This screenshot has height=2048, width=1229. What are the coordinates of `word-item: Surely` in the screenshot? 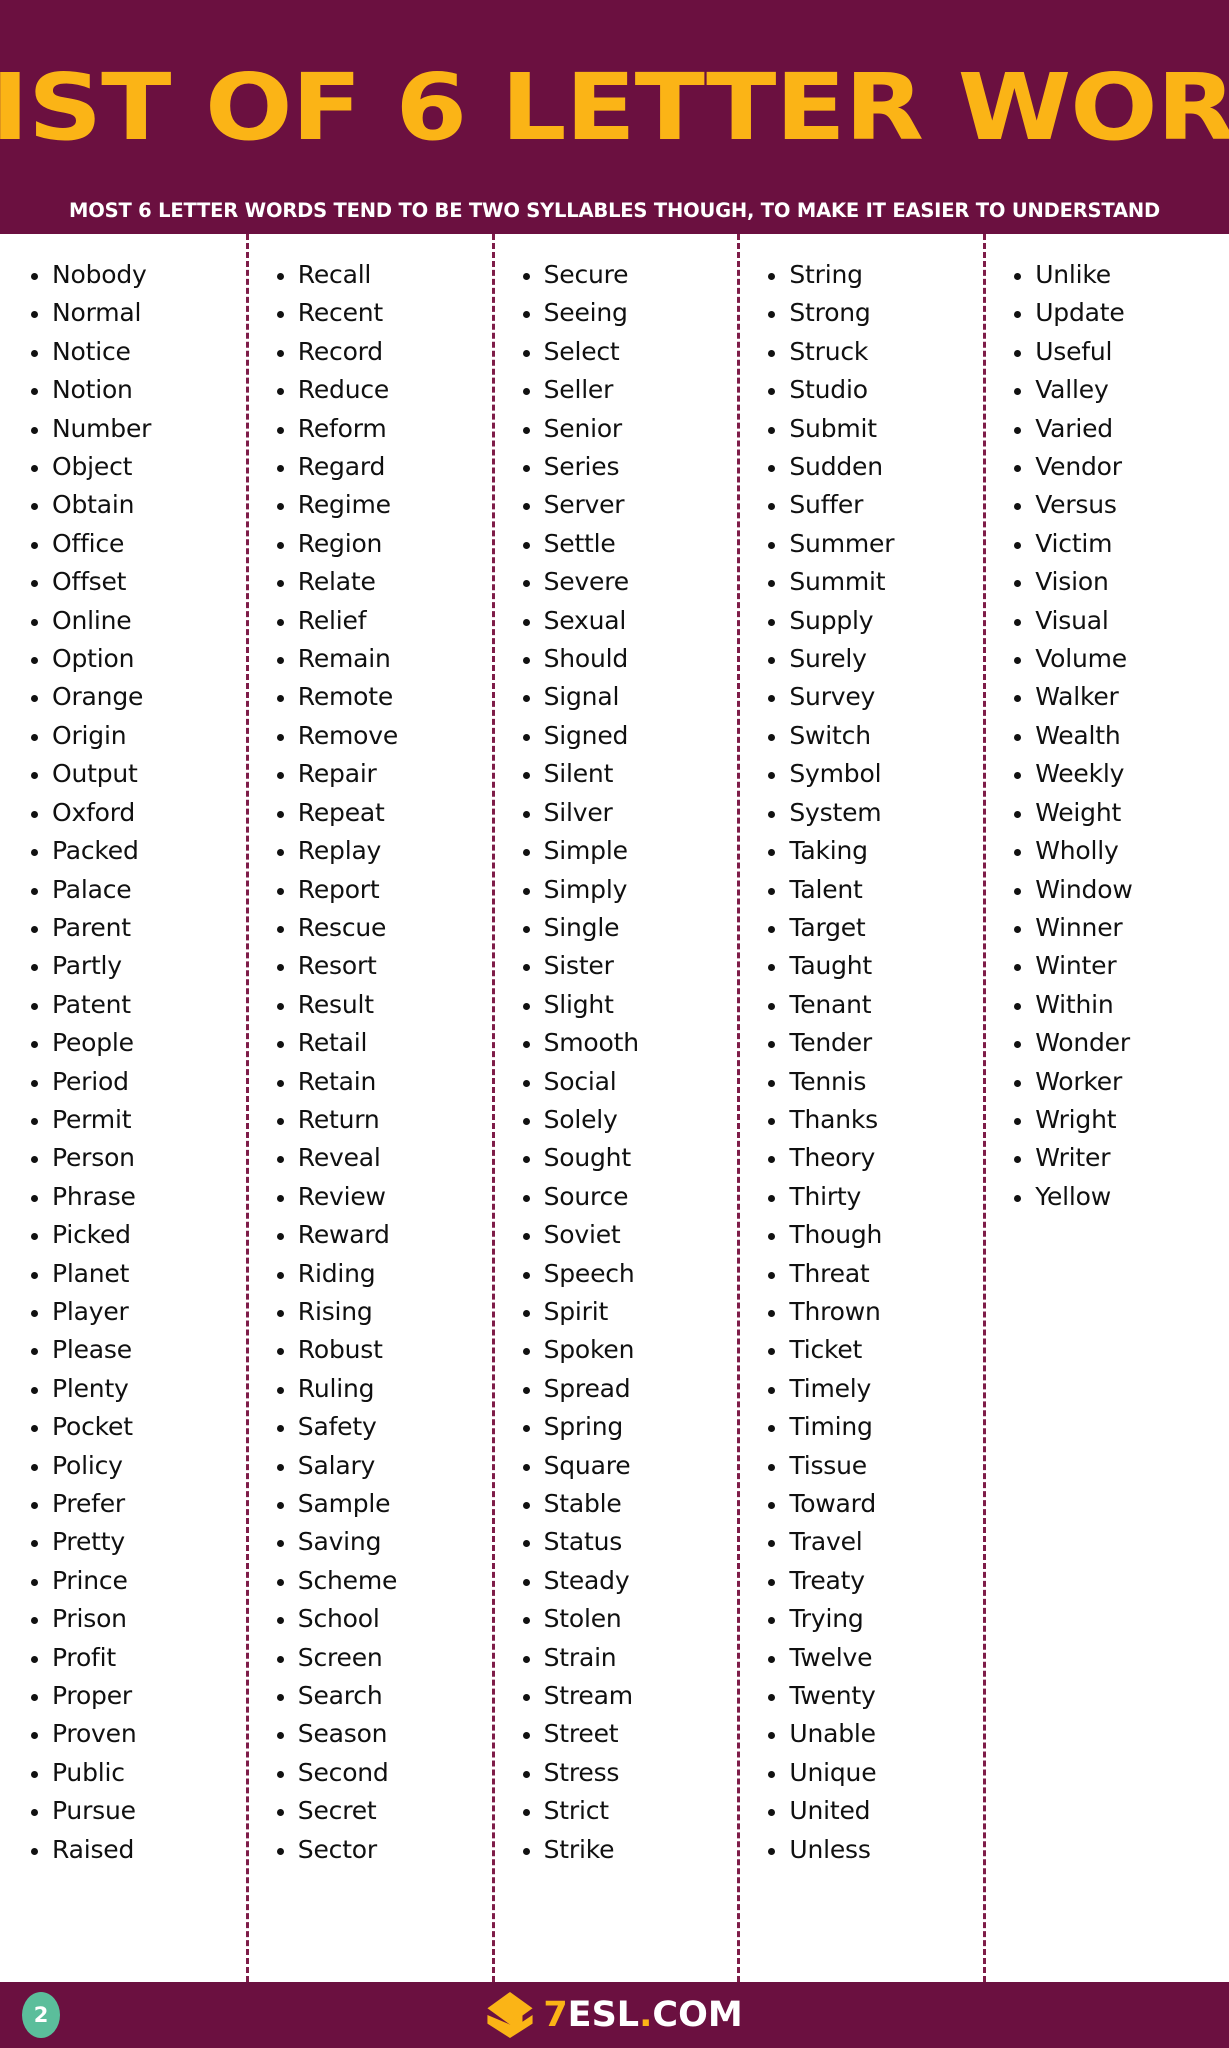 It's located at (875, 659).